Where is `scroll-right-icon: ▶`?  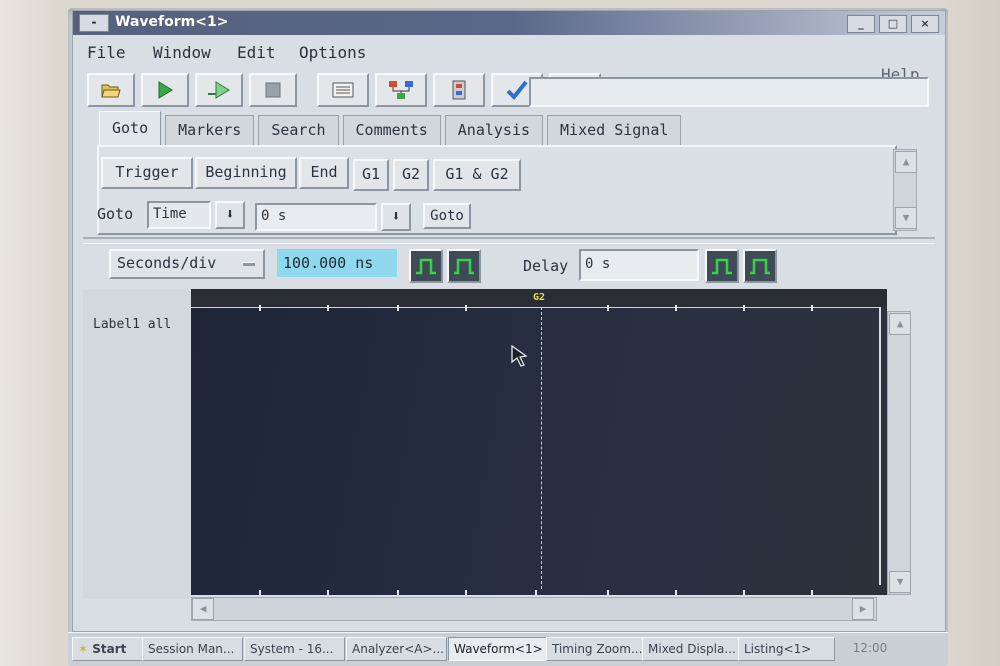 scroll-right-icon: ▶ is located at coordinates (863, 609).